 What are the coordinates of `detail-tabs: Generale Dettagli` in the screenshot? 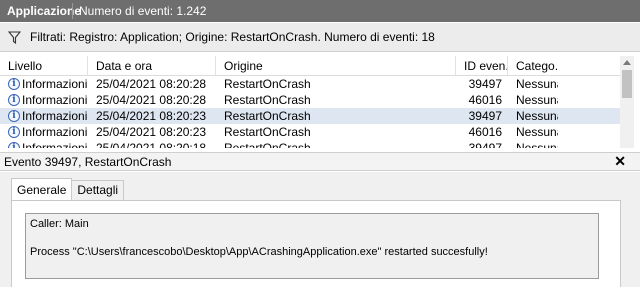 It's located at (68, 189).